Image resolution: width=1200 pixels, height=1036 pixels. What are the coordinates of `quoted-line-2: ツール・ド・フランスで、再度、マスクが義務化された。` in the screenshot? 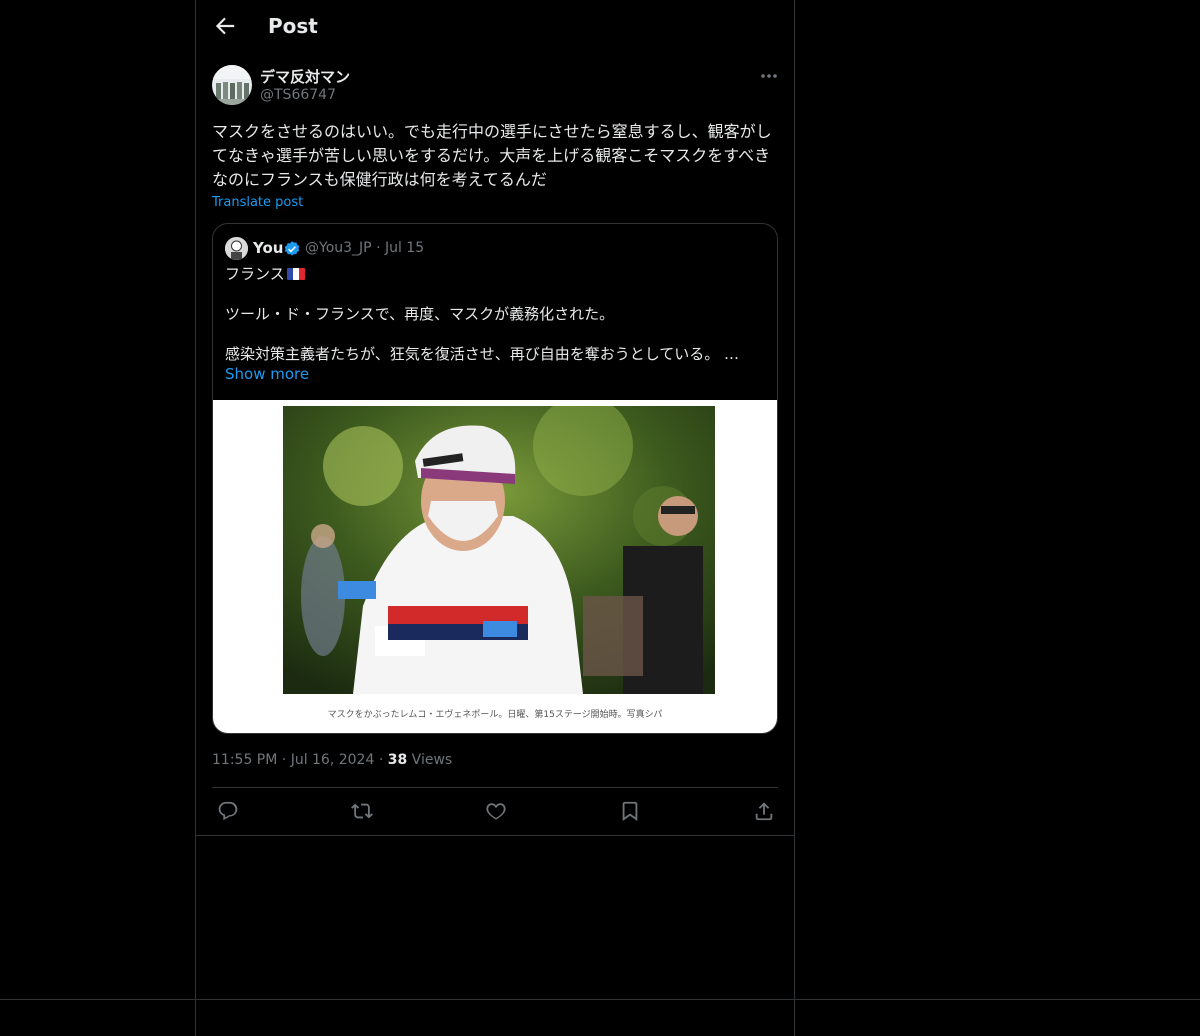 It's located at (420, 314).